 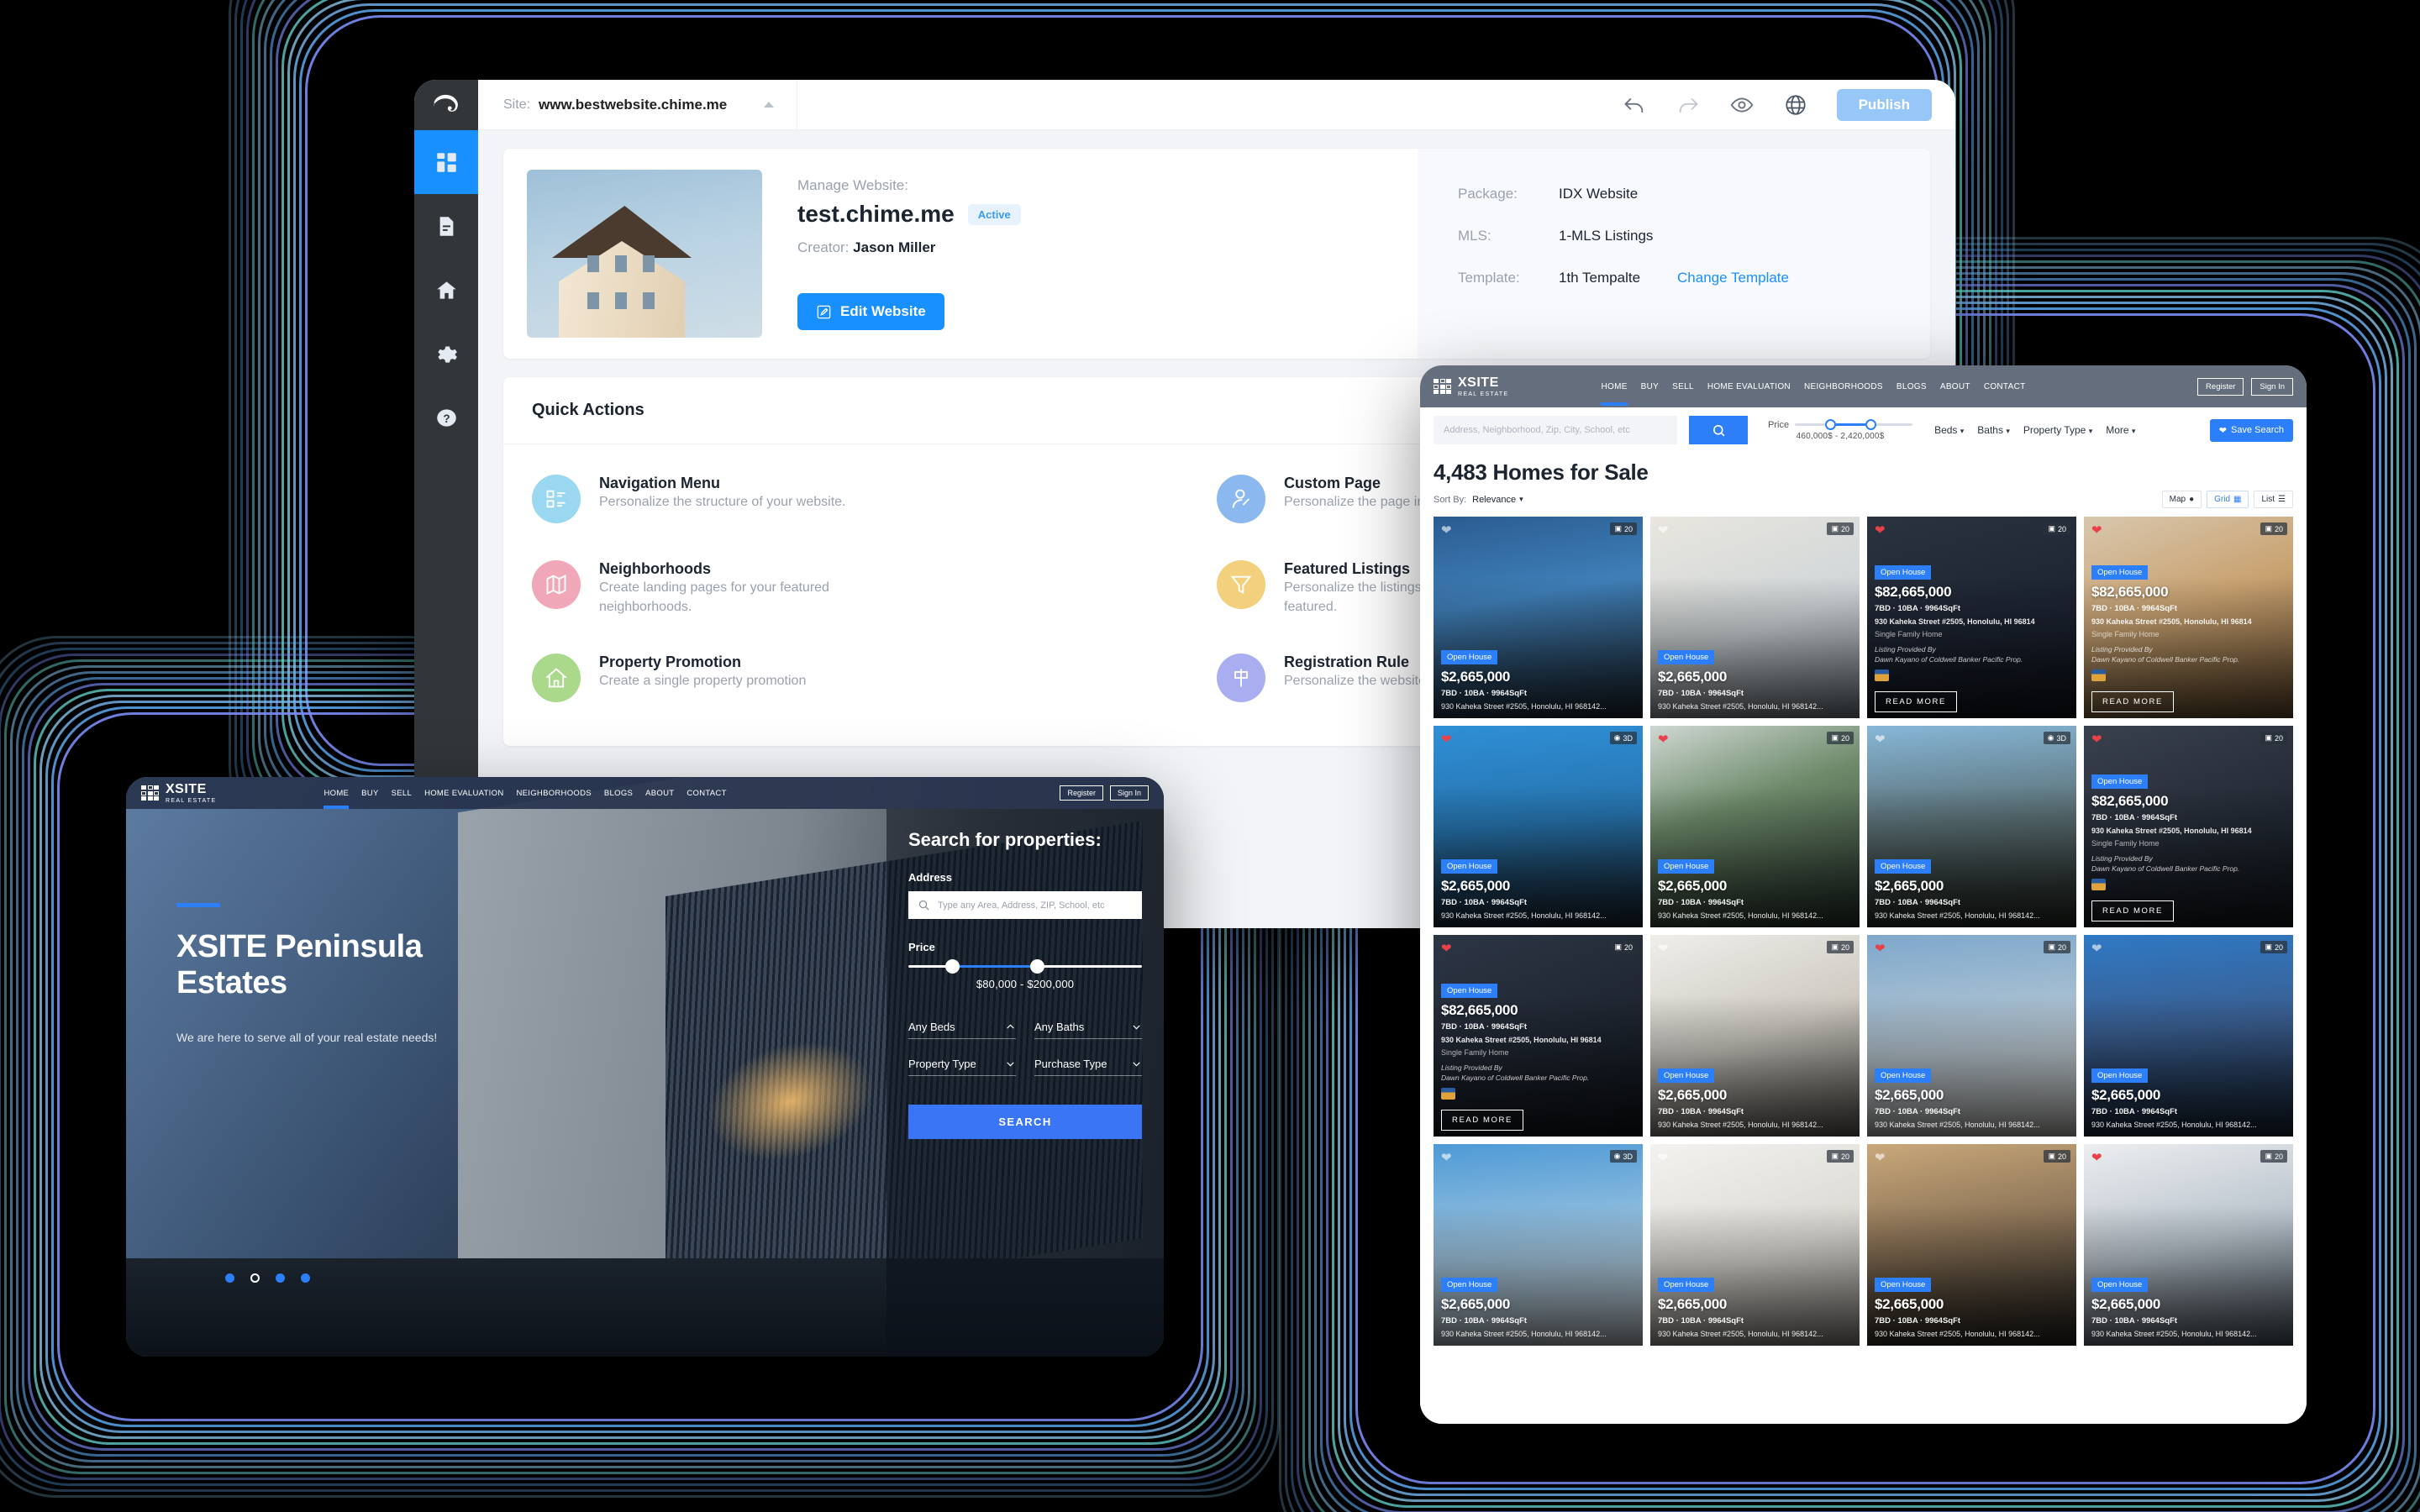 I want to click on view-map-button: Map ●, so click(x=2181, y=499).